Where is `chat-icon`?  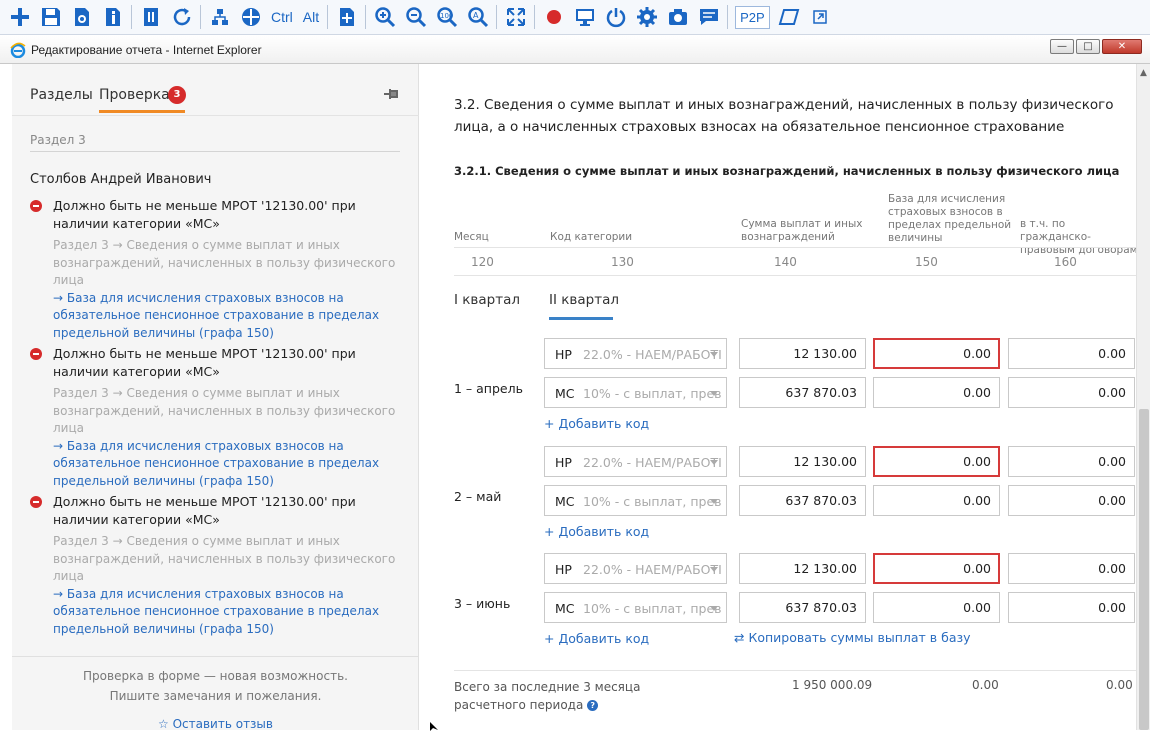 chat-icon is located at coordinates (708, 17).